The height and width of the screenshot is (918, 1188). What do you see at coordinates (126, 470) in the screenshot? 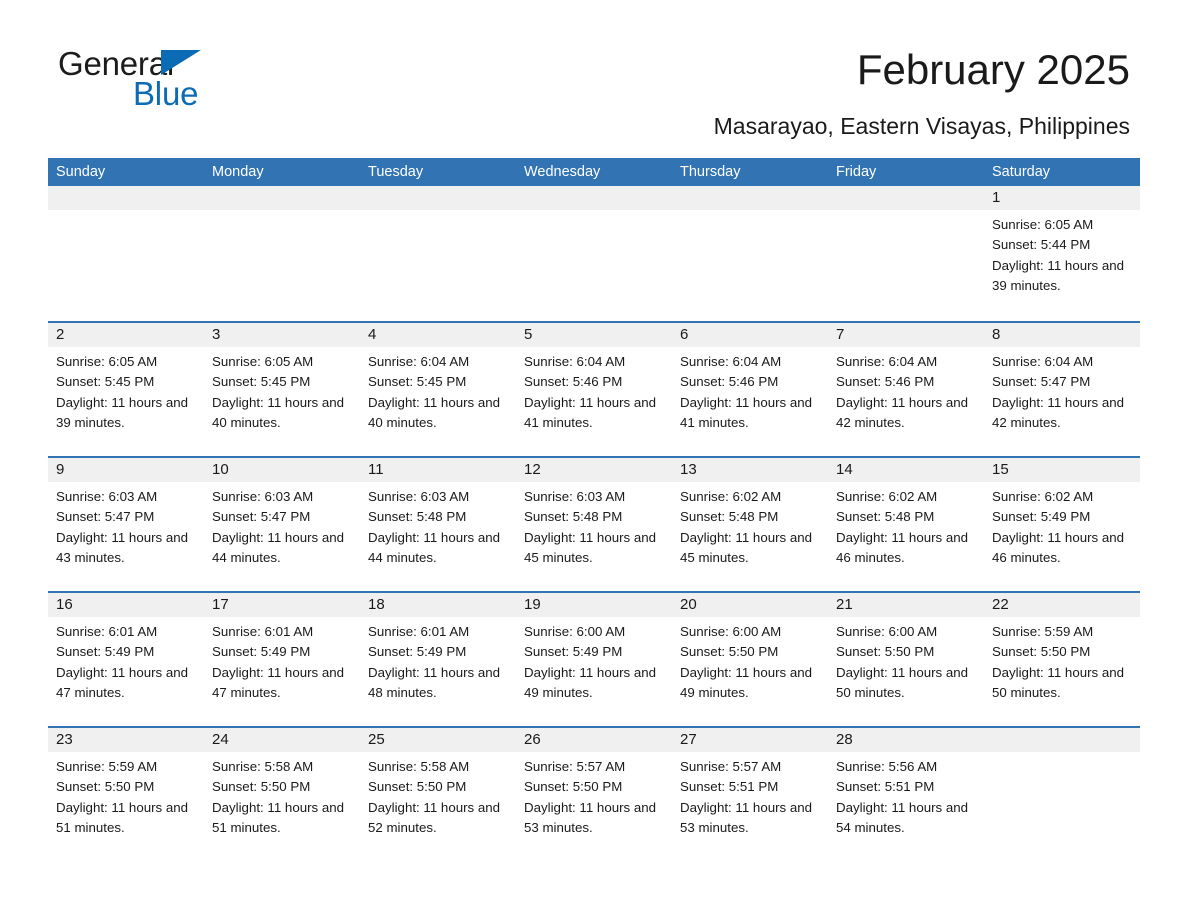
I see `day-number-strip: 9` at bounding box center [126, 470].